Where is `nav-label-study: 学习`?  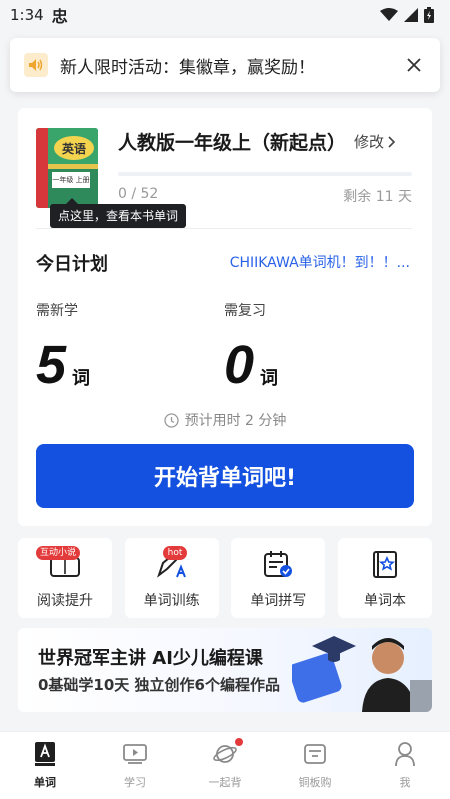
nav-label-study: 学习 is located at coordinates (135, 782).